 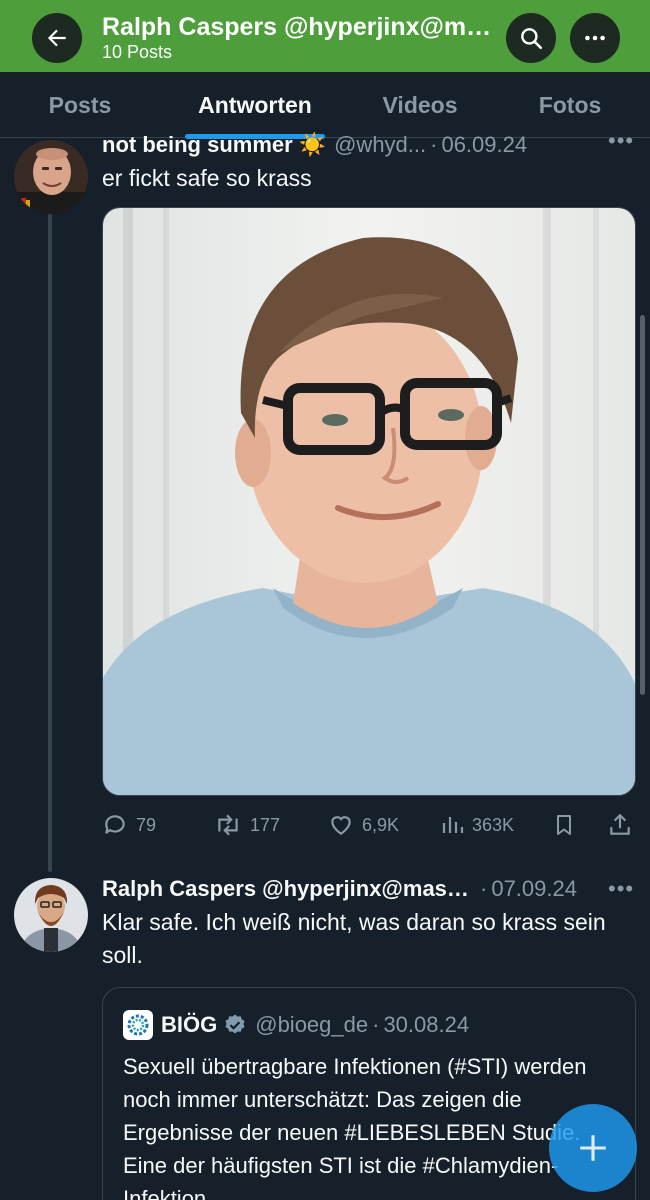 What do you see at coordinates (453, 825) in the screenshot?
I see `views-icon` at bounding box center [453, 825].